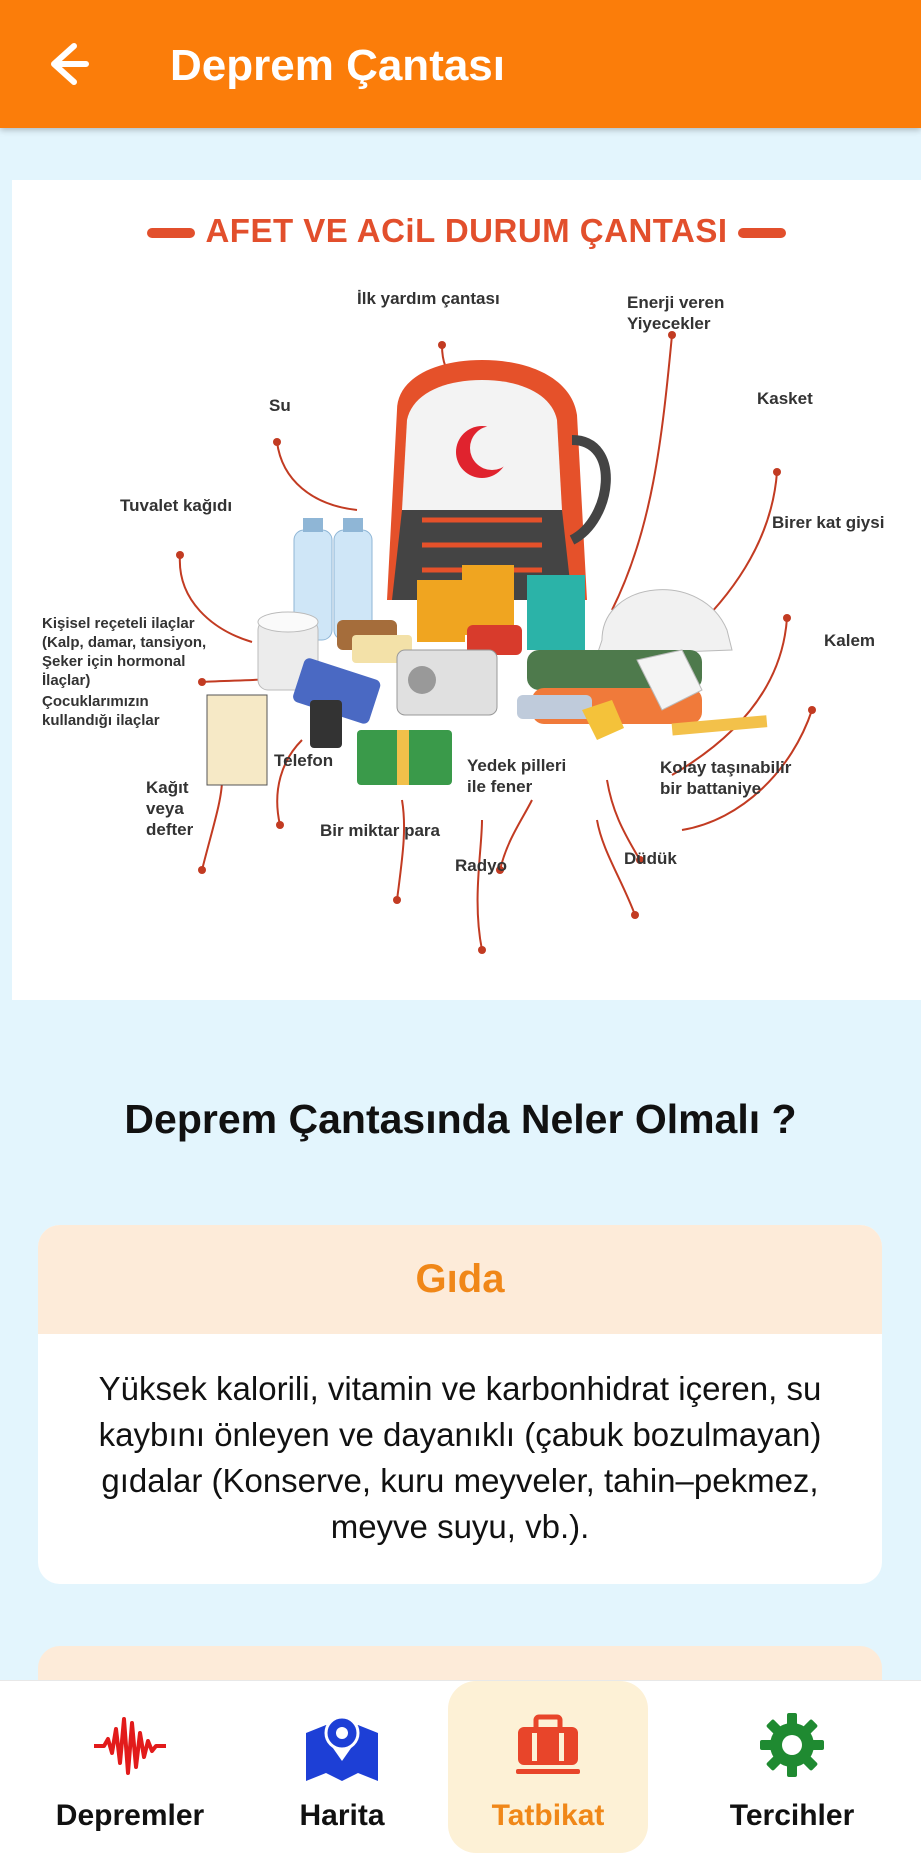 Image resolution: width=921 pixels, height=1864 pixels. I want to click on nav-depremler: Depremler, so click(130, 1772).